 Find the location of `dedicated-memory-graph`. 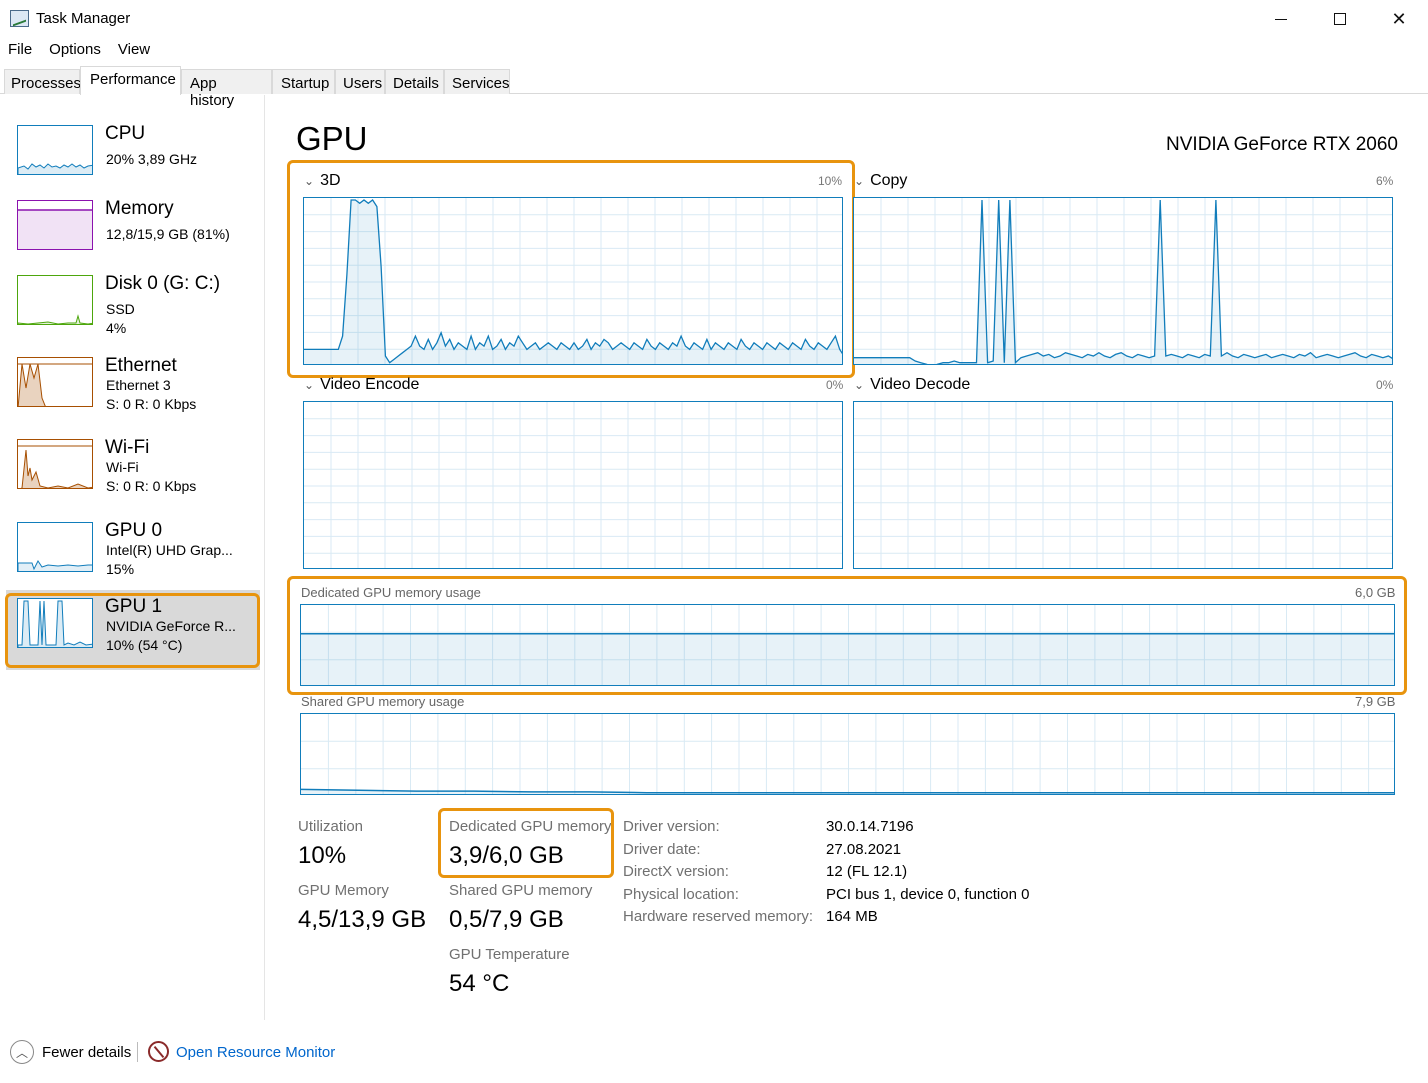

dedicated-memory-graph is located at coordinates (847, 645).